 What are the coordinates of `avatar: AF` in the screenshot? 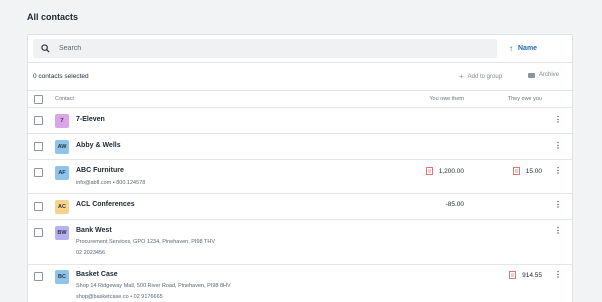 It's located at (62, 173).